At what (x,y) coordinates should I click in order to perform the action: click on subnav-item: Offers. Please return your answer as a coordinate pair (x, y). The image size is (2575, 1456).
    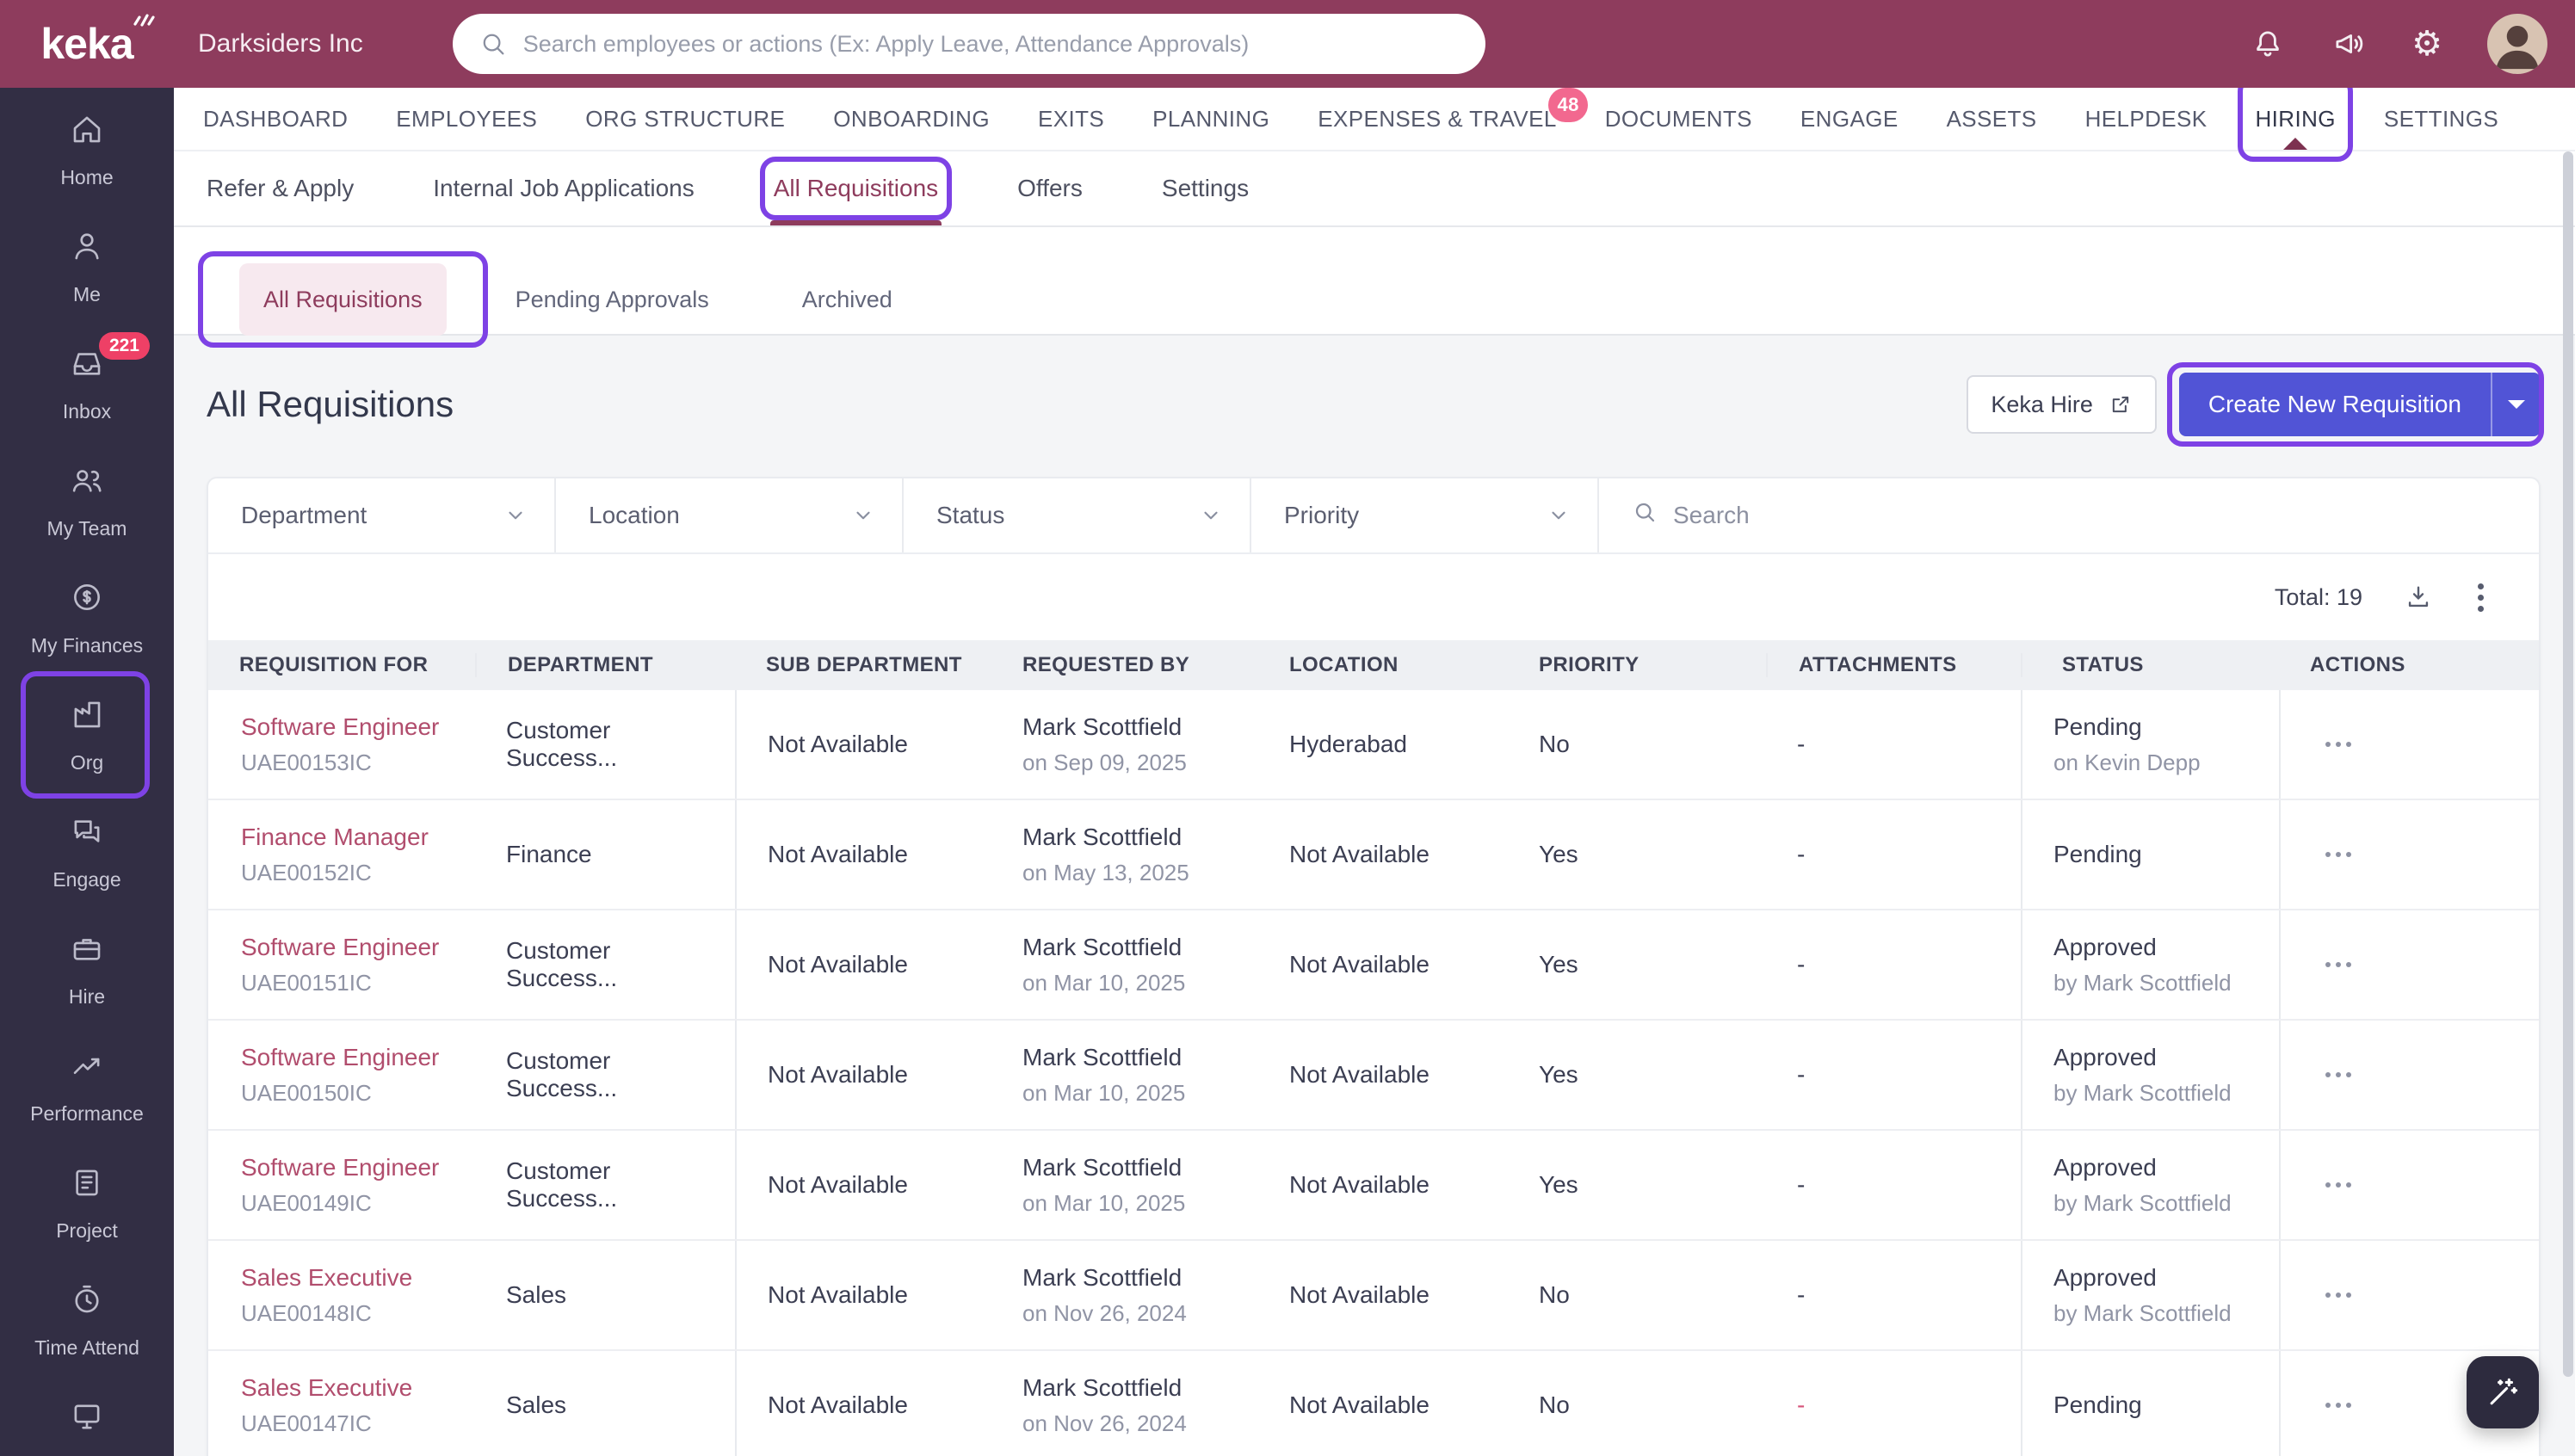
    Looking at the image, I should click on (1050, 188).